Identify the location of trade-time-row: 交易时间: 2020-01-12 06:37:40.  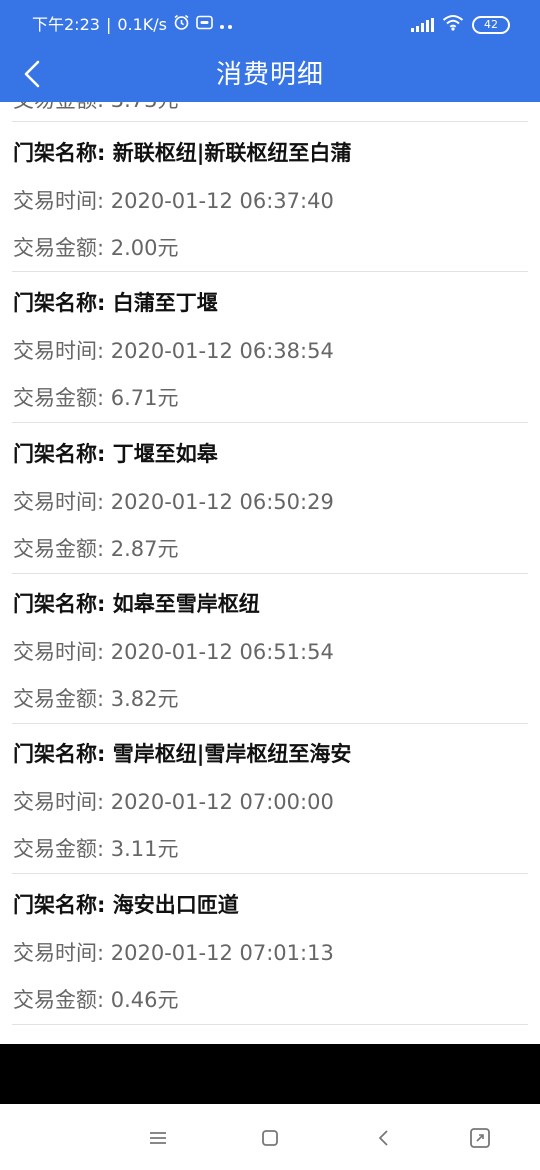
(173, 201).